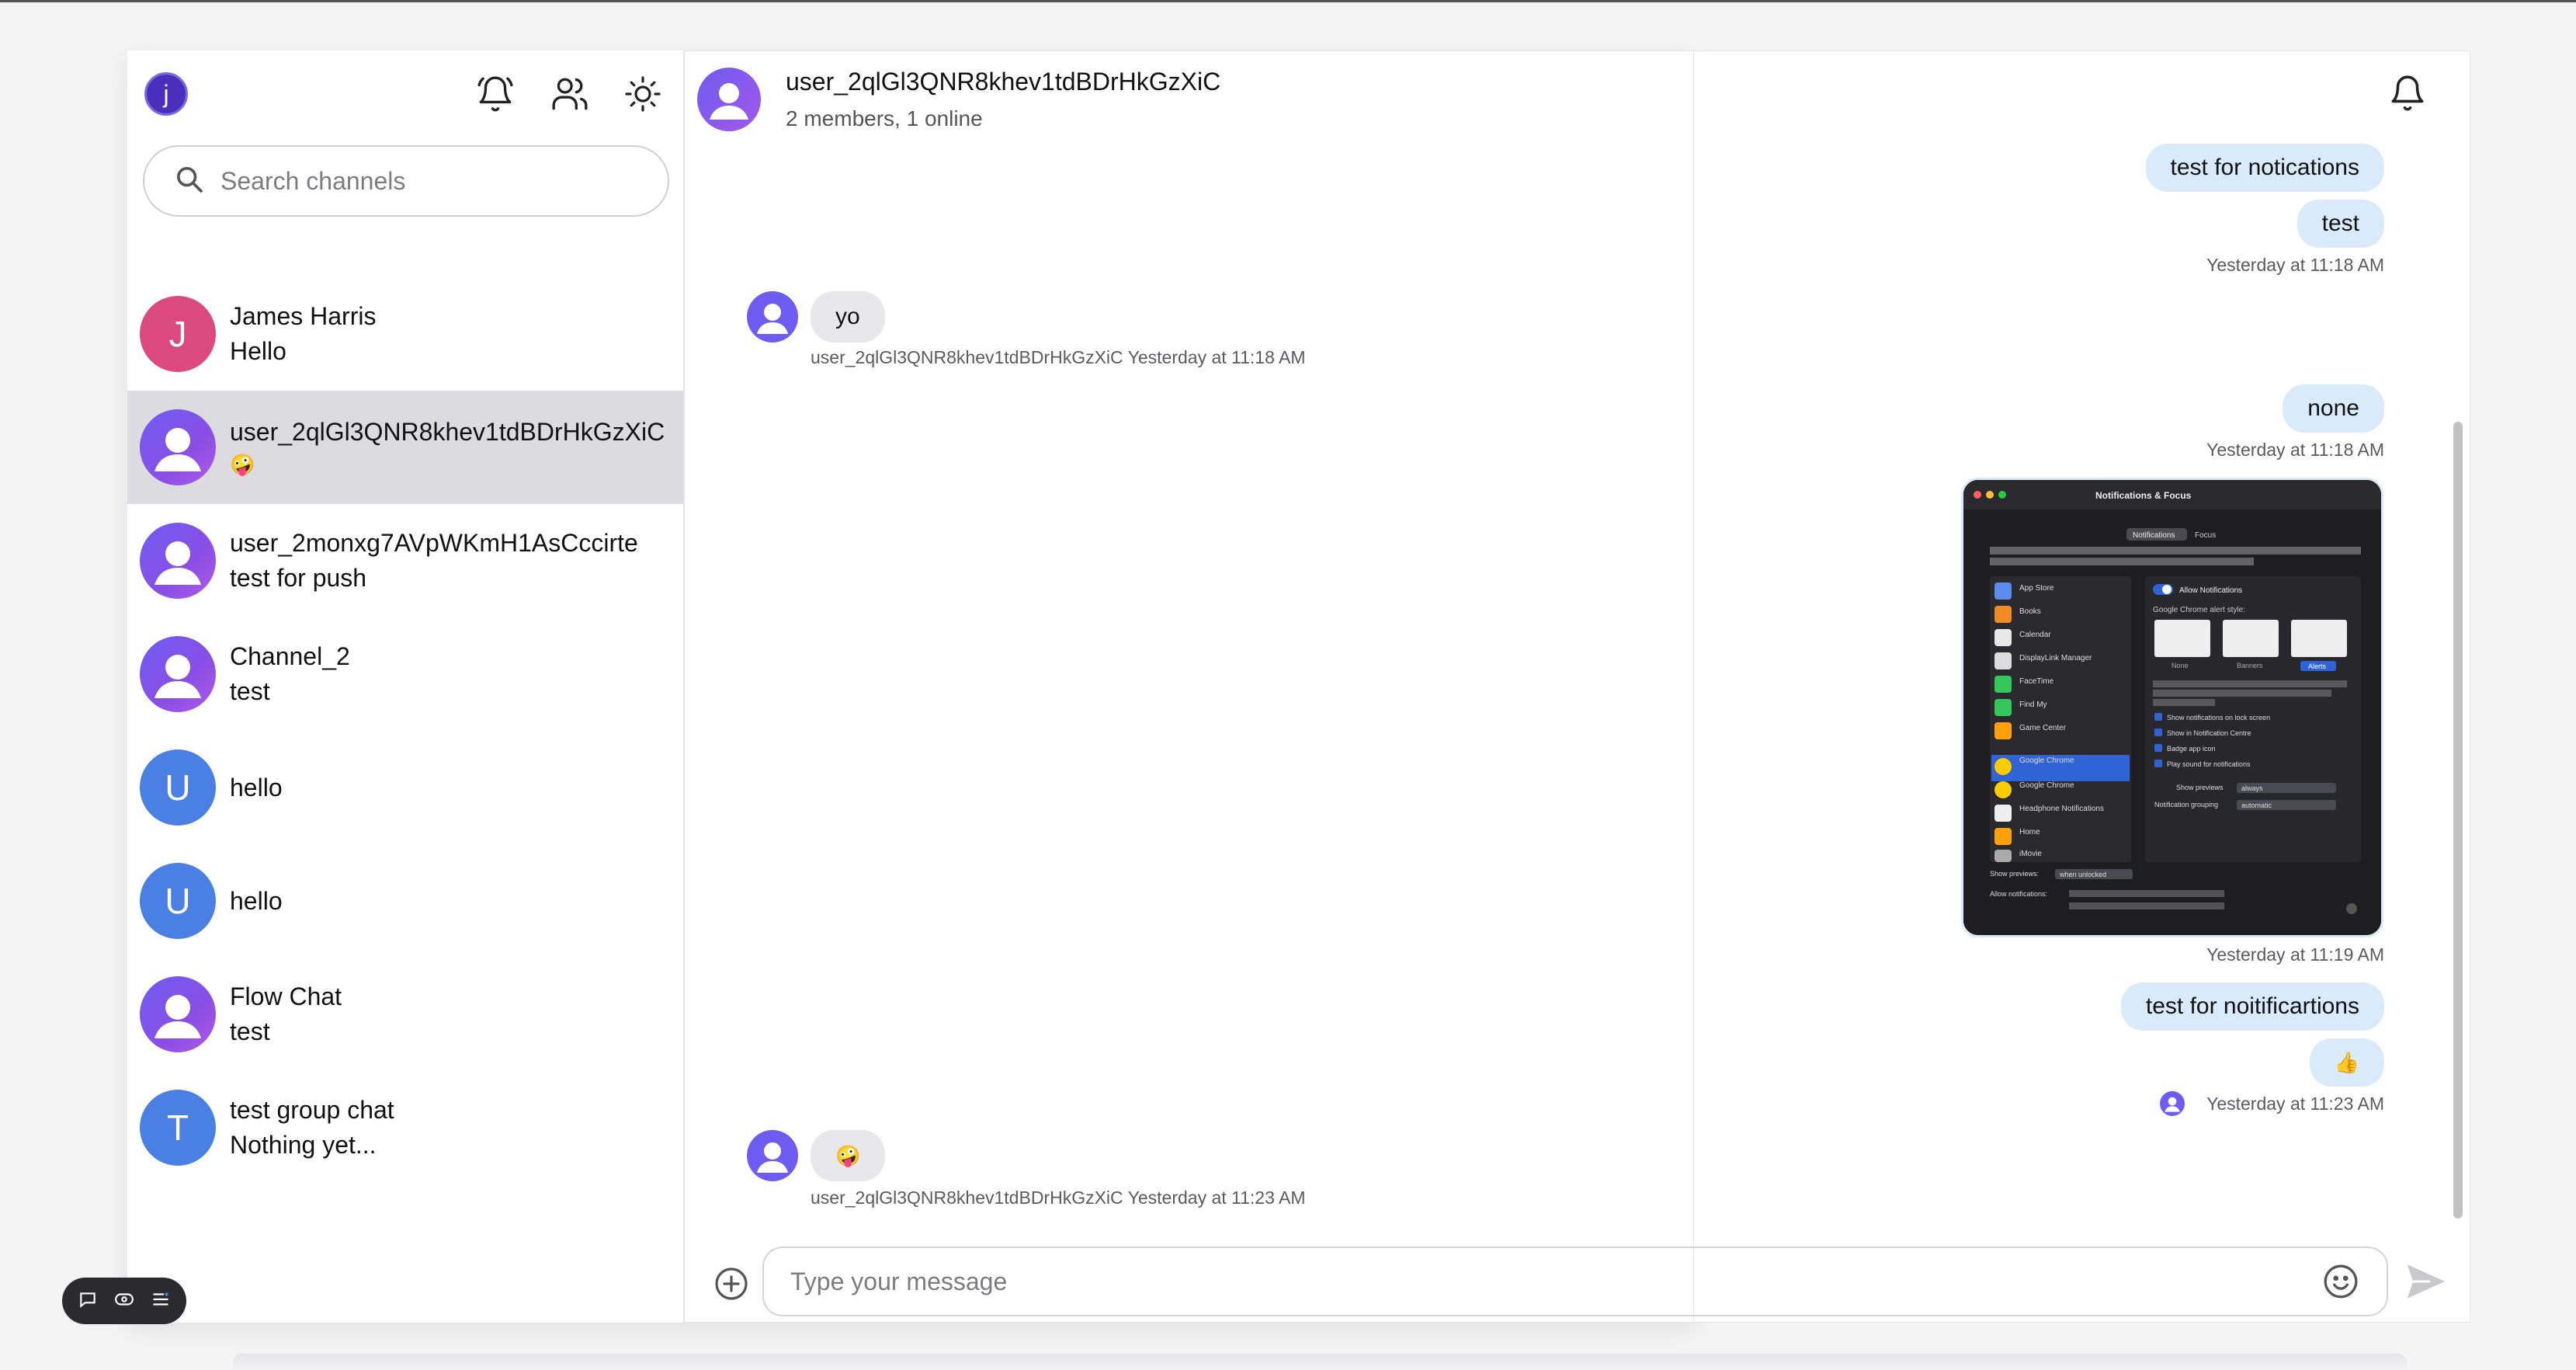 Image resolution: width=2576 pixels, height=1370 pixels. Describe the element at coordinates (405, 674) in the screenshot. I see `channel-item-channel-2: Channel_2 test` at that location.